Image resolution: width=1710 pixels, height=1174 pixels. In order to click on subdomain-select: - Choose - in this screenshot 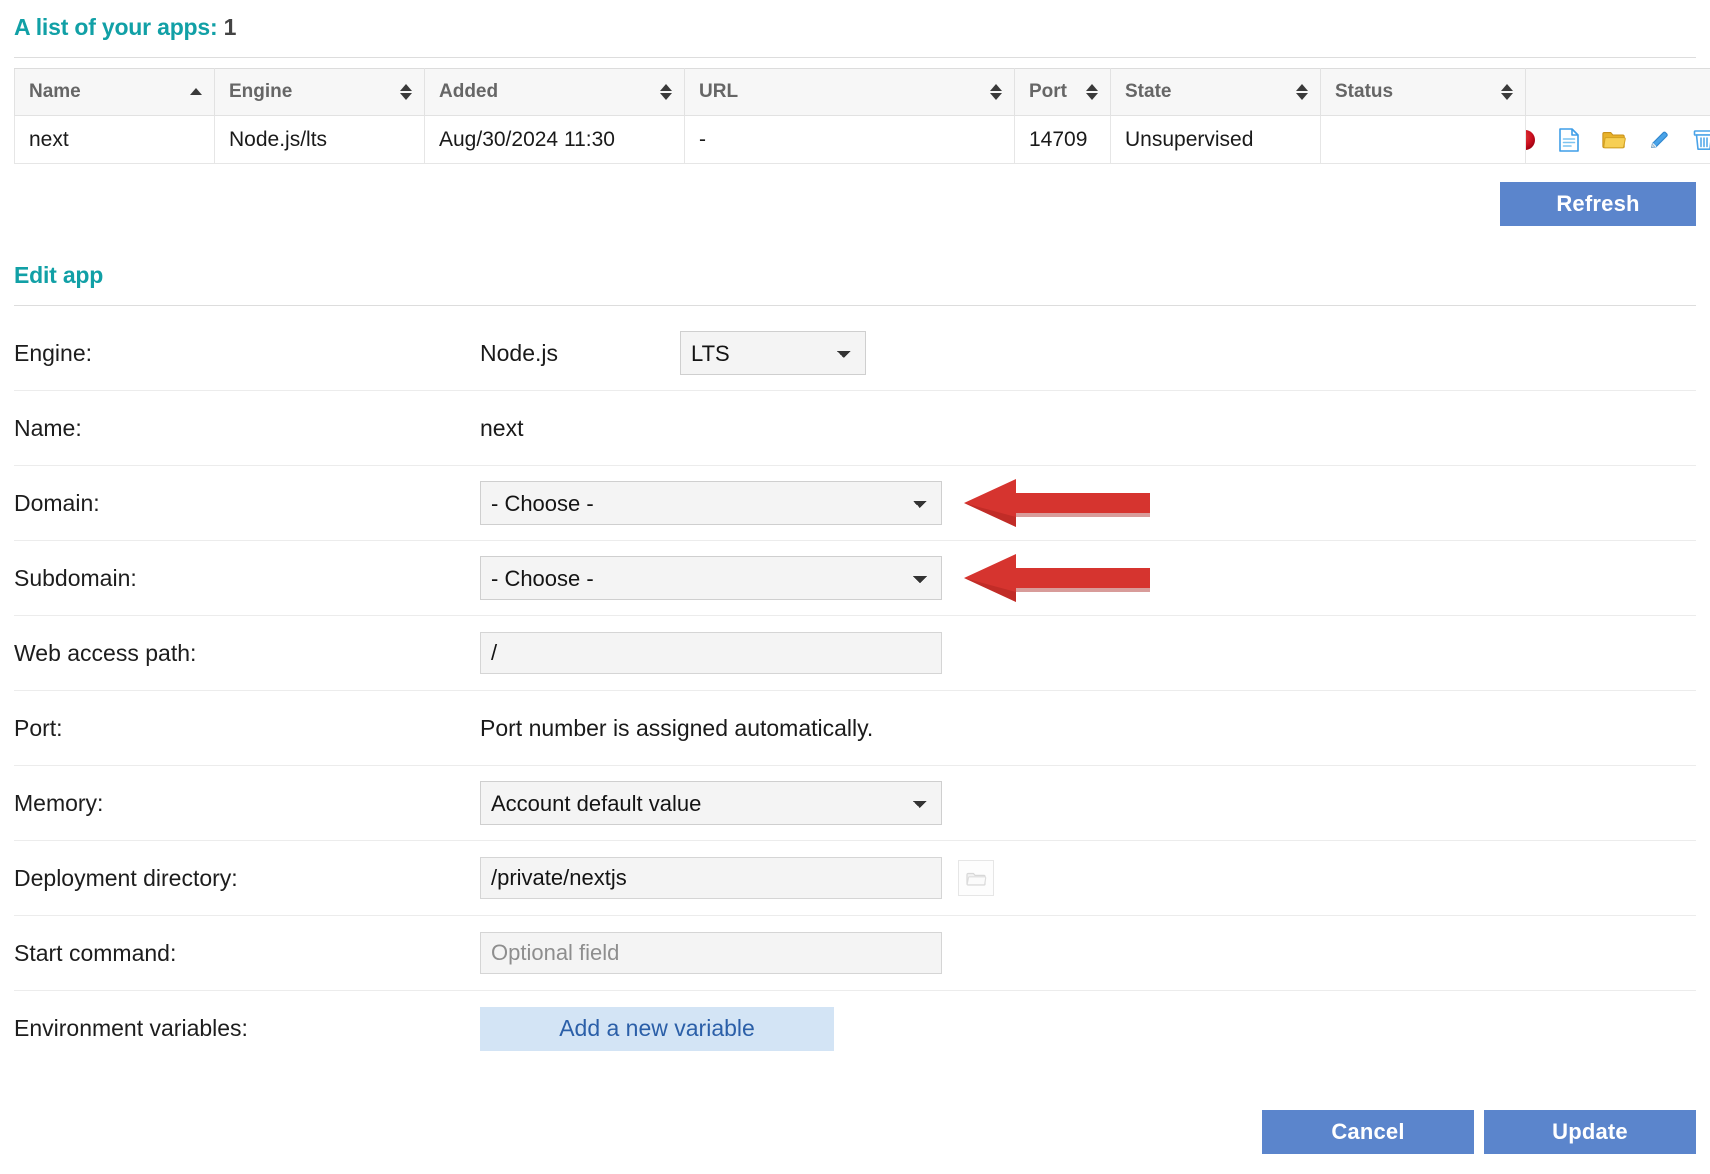, I will do `click(711, 578)`.